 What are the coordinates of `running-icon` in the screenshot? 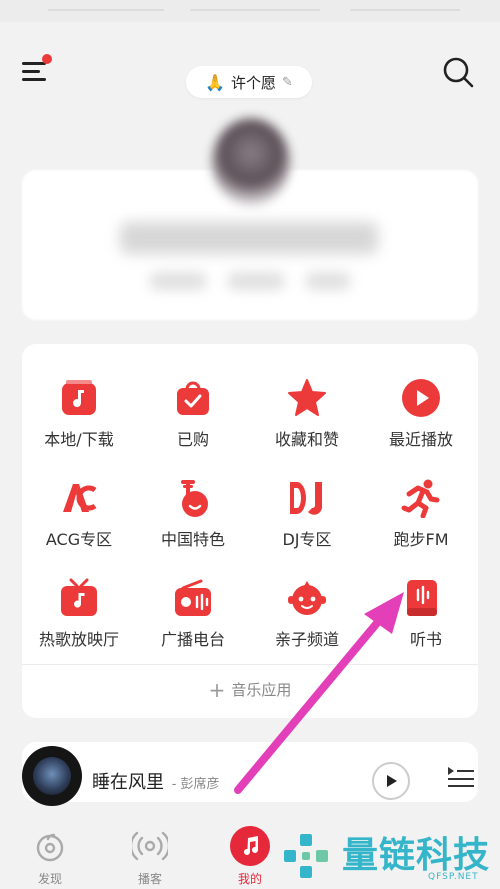 It's located at (421, 498).